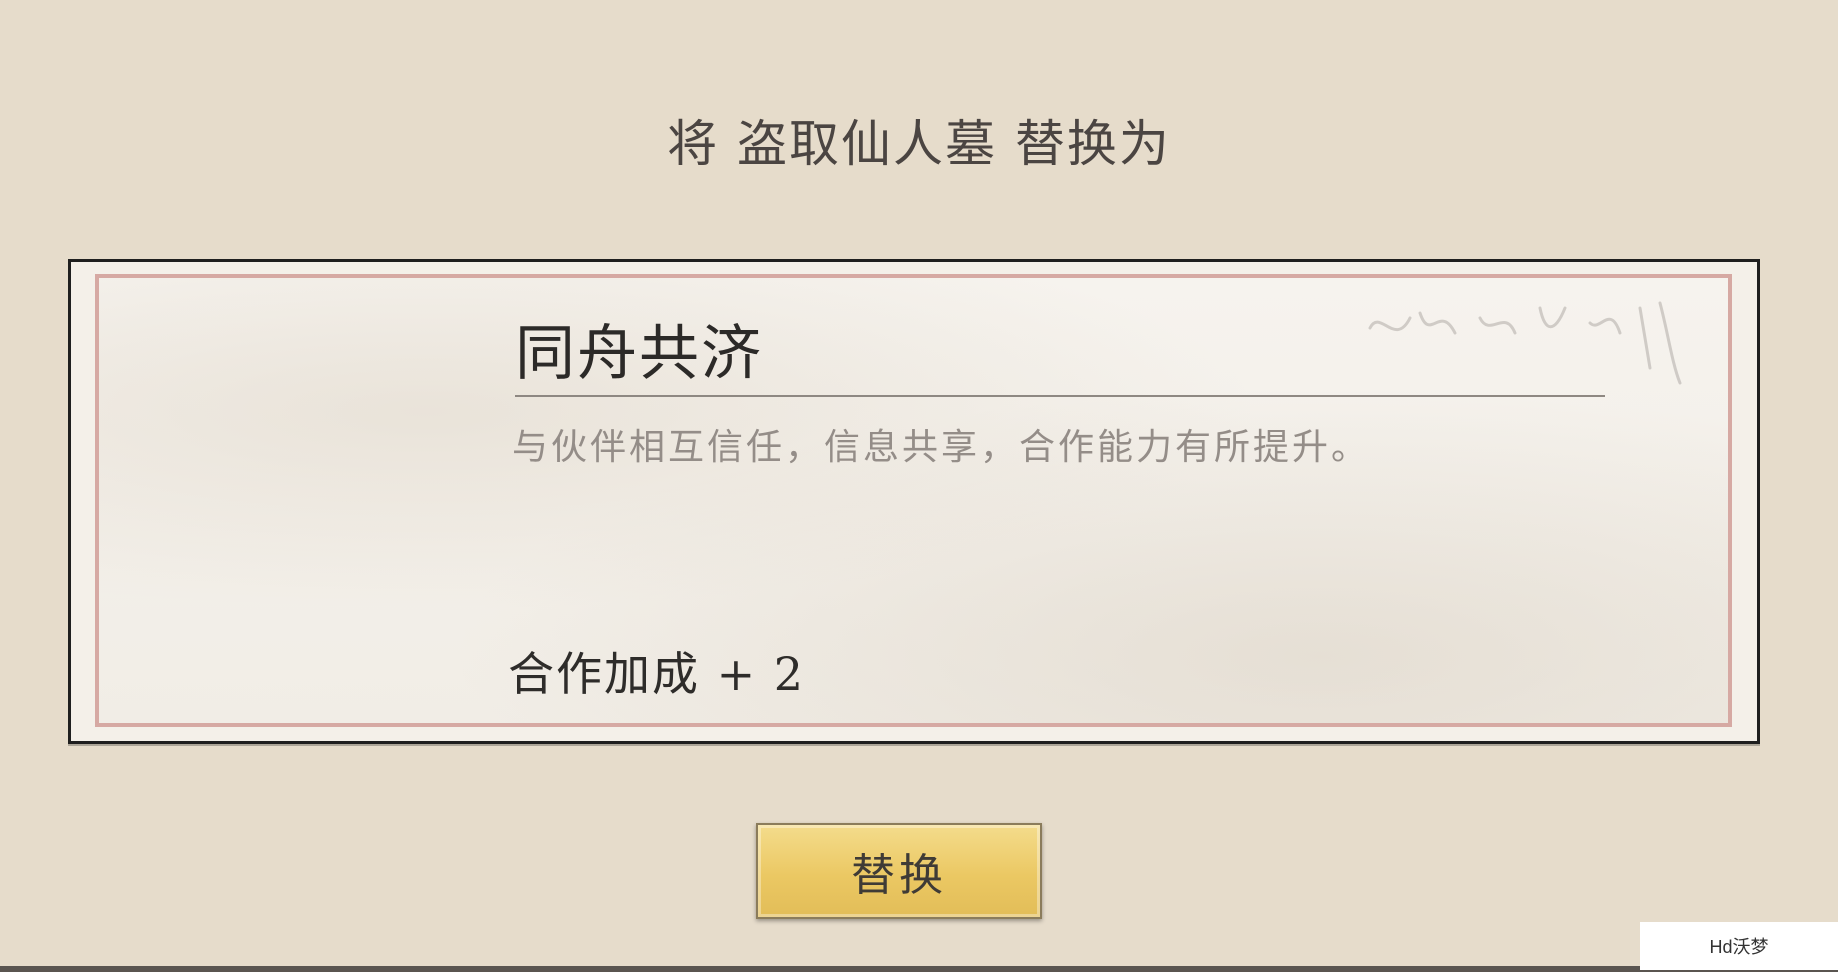 This screenshot has width=1838, height=972. Describe the element at coordinates (657, 674) in the screenshot. I see `trait-bonus: 合作加成 + 2` at that location.